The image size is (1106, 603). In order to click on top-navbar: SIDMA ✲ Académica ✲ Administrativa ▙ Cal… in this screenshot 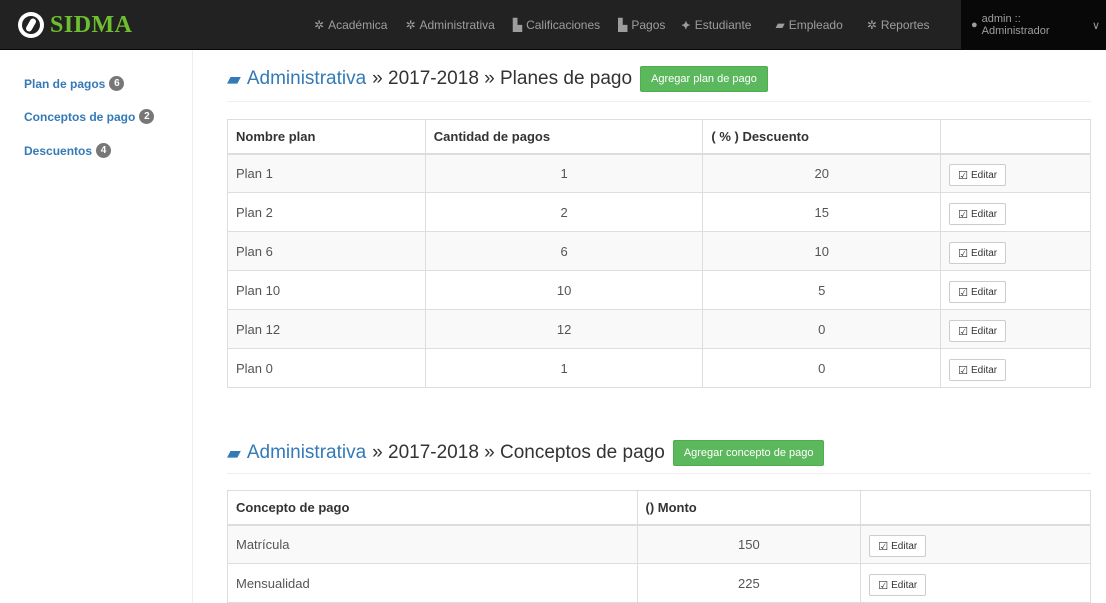, I will do `click(553, 25)`.